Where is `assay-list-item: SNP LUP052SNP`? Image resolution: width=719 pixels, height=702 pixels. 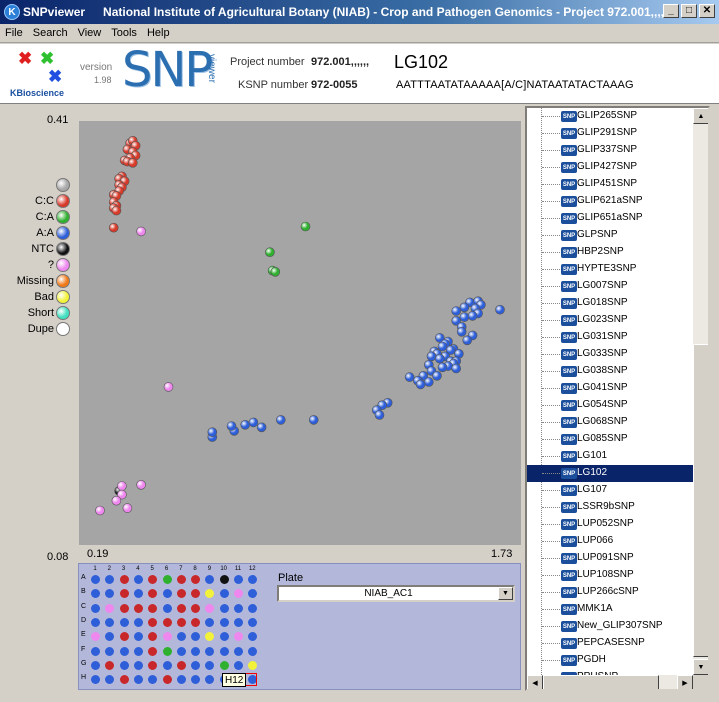 assay-list-item: SNP LUP052SNP is located at coordinates (610, 524).